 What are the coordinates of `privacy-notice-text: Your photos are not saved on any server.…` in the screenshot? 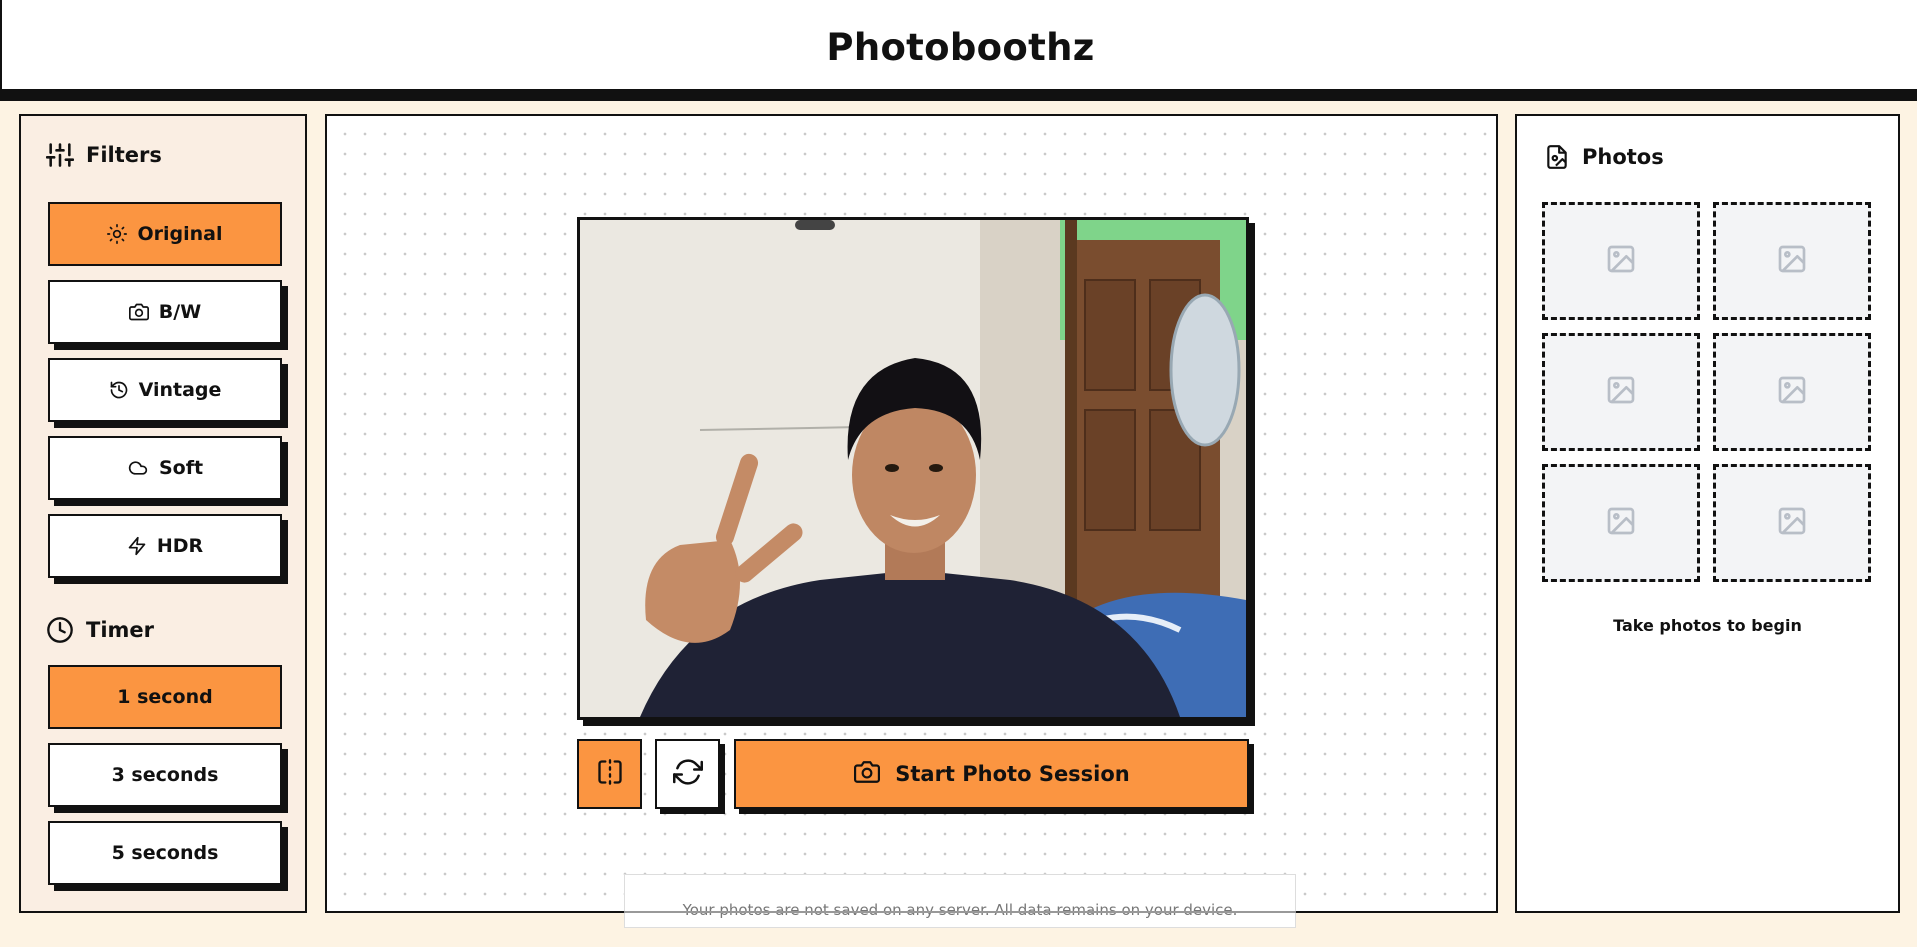 It's located at (960, 910).